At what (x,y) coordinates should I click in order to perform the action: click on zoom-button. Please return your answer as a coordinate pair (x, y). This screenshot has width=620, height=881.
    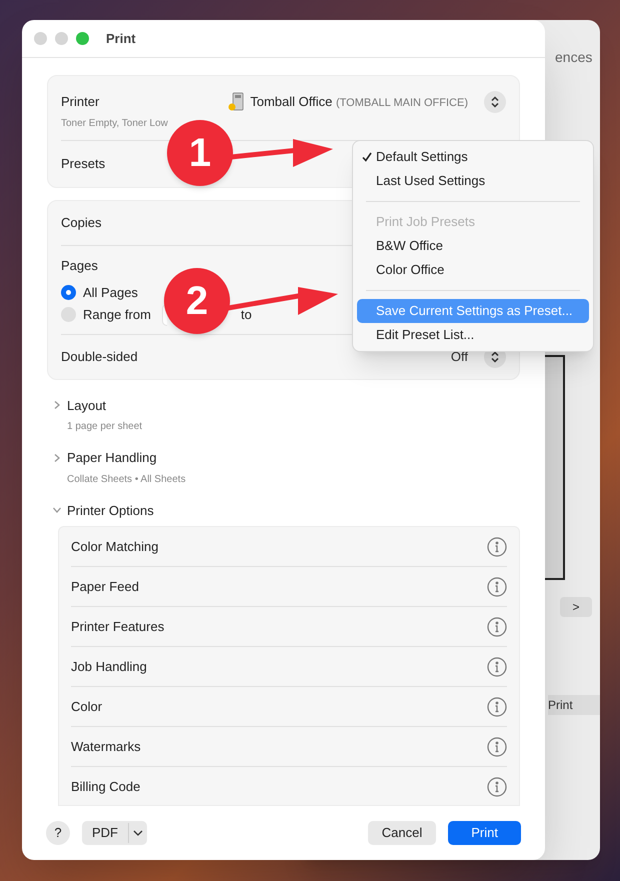
    Looking at the image, I should click on (82, 38).